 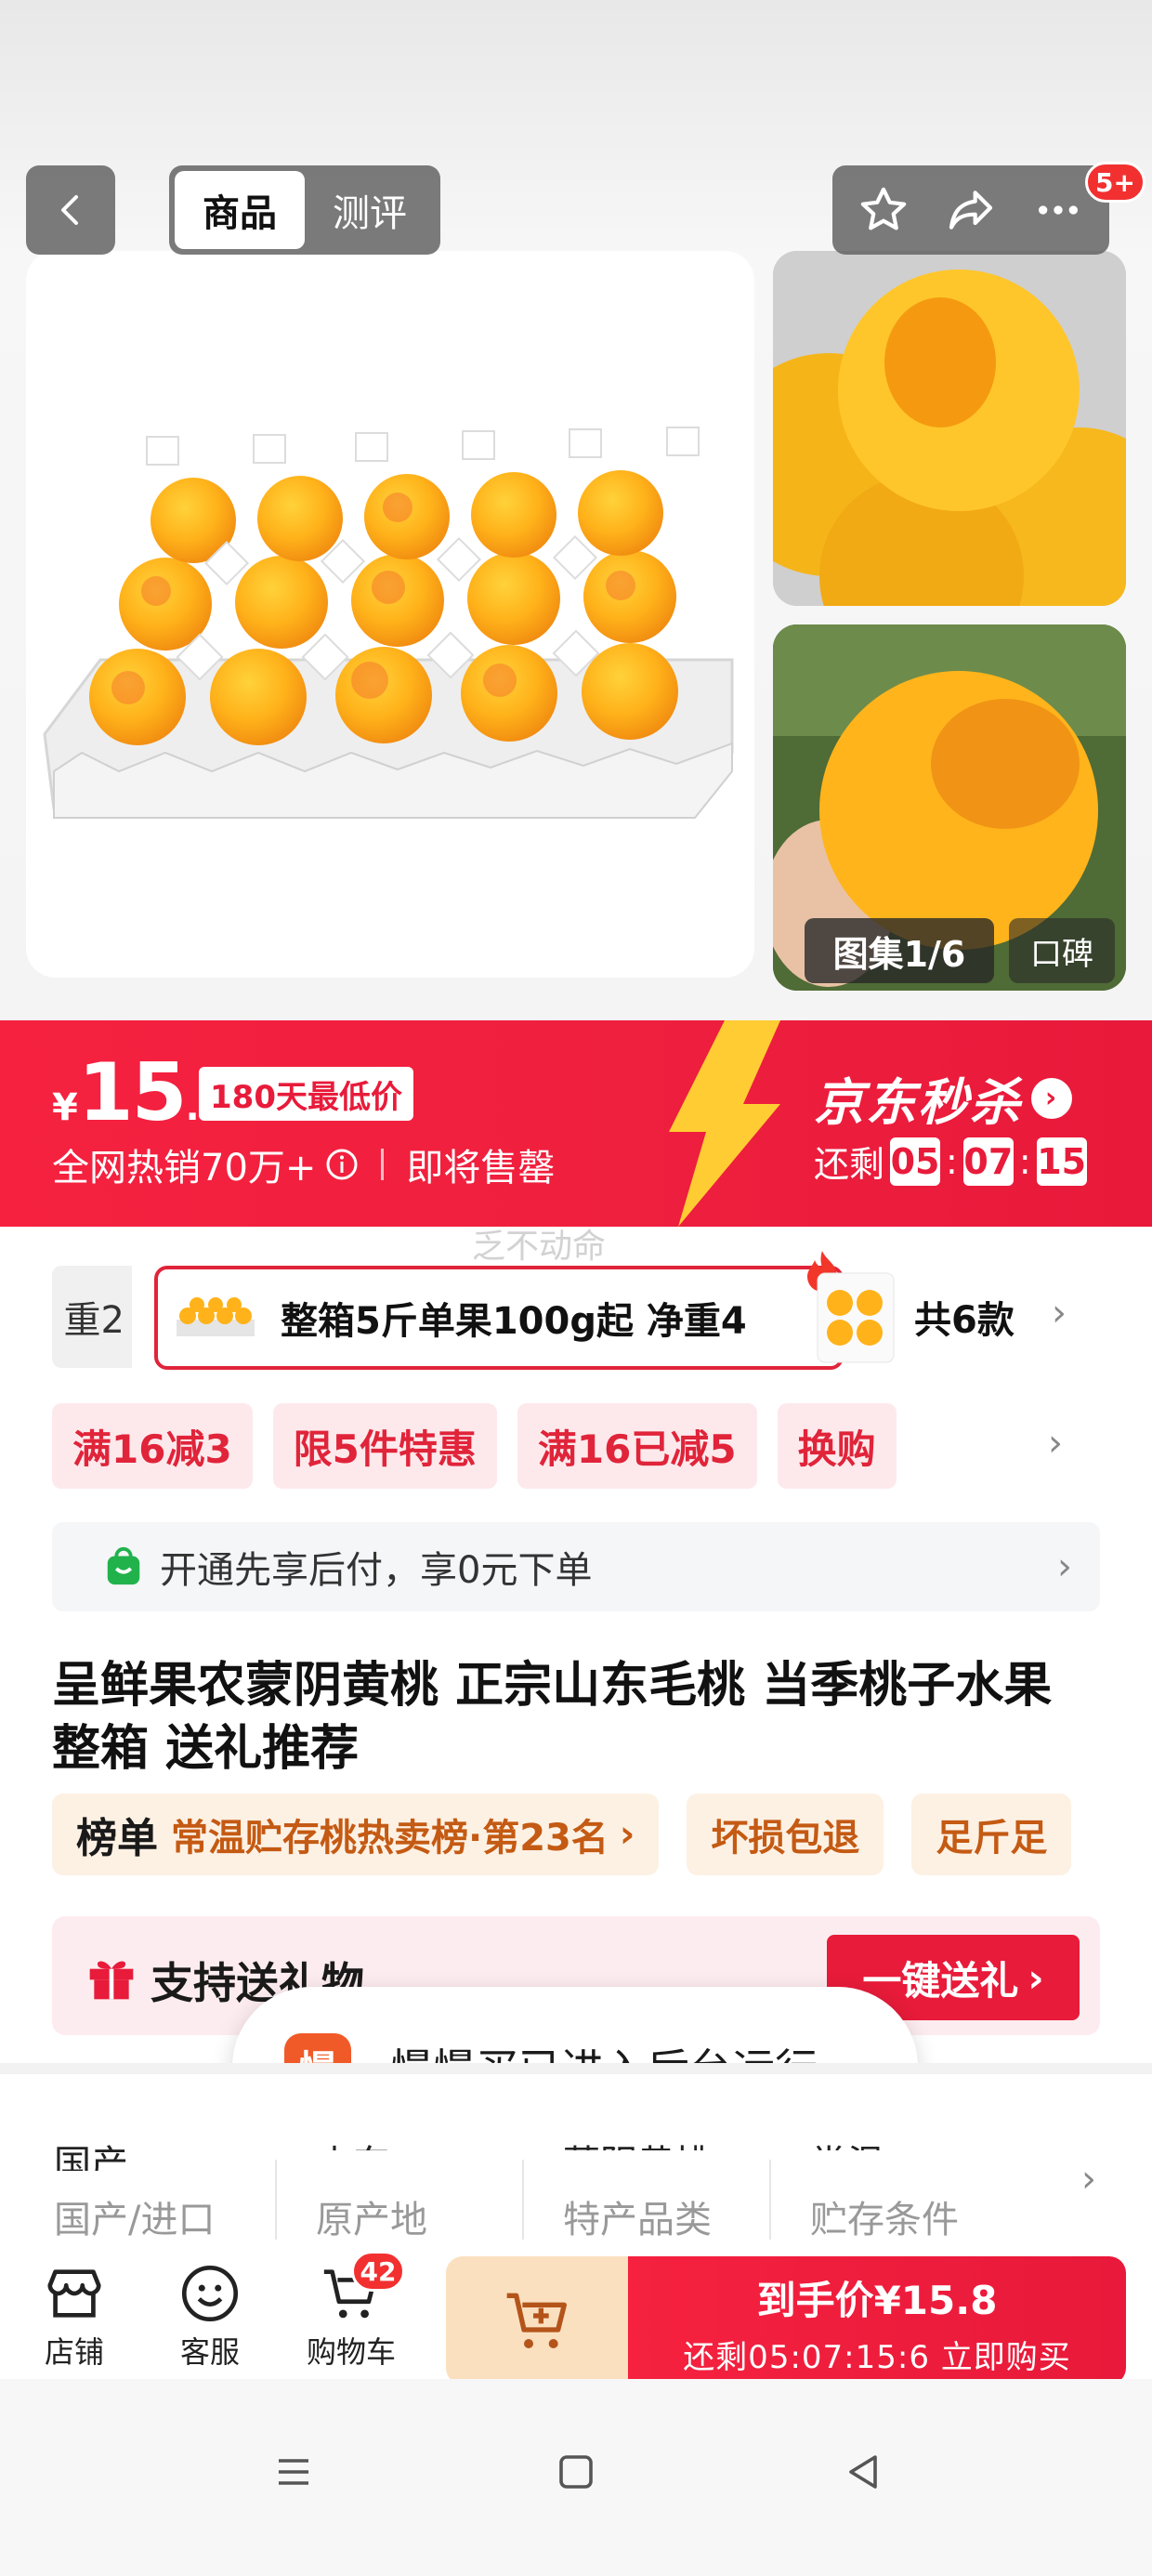 What do you see at coordinates (991, 1834) in the screenshot?
I see `service-tag: 足斤足` at bounding box center [991, 1834].